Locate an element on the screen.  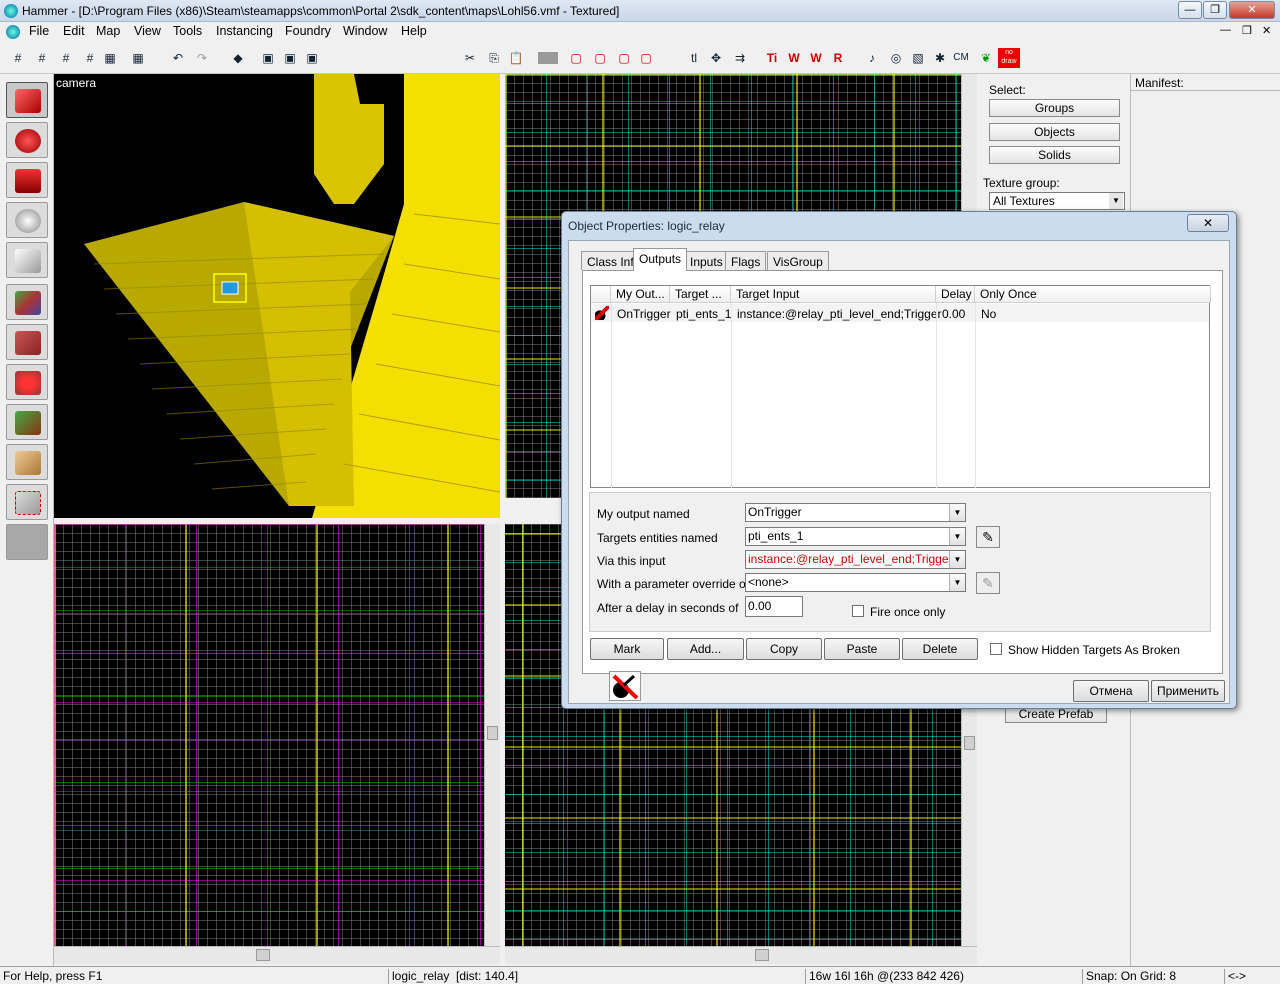
path-tool is located at coordinates (27, 542).